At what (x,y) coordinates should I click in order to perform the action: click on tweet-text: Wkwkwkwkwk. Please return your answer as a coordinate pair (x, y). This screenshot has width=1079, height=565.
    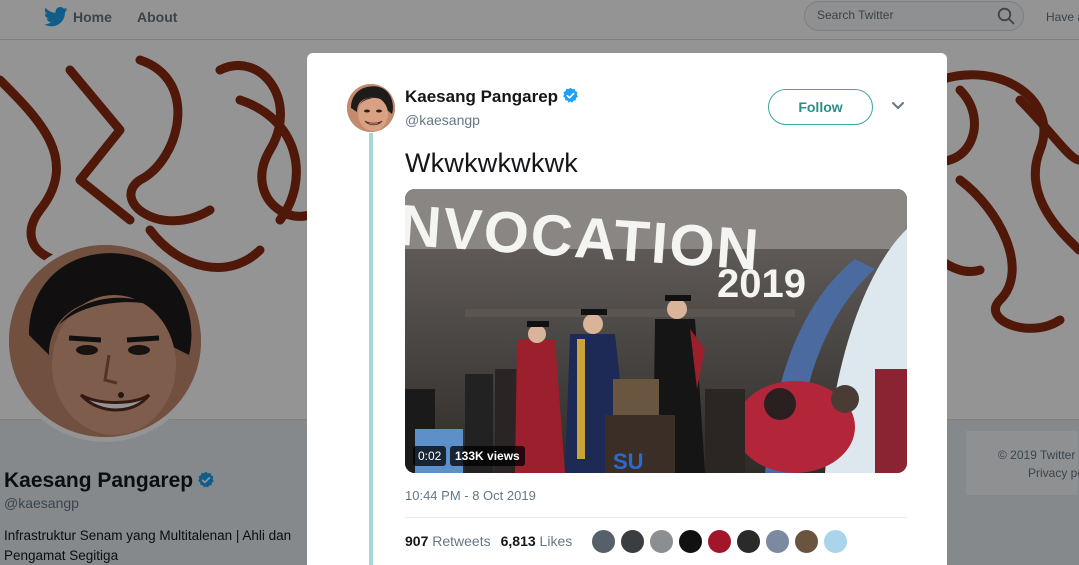
    Looking at the image, I should click on (491, 163).